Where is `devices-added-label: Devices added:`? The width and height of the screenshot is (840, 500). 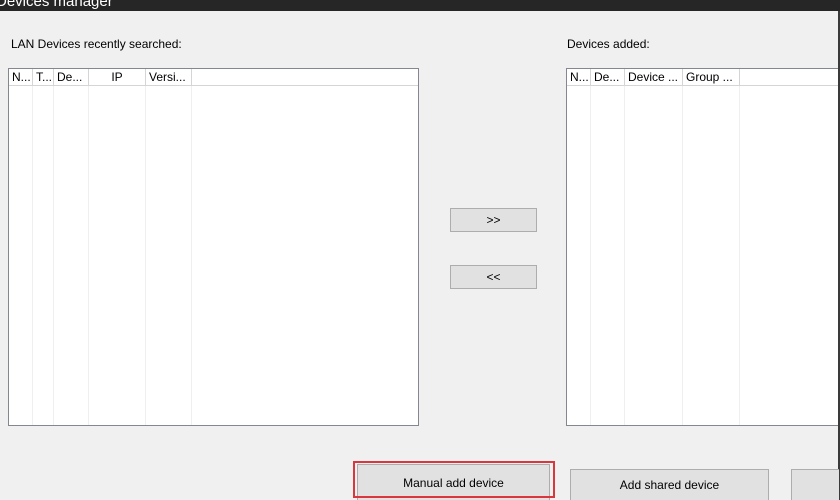 devices-added-label: Devices added: is located at coordinates (608, 44).